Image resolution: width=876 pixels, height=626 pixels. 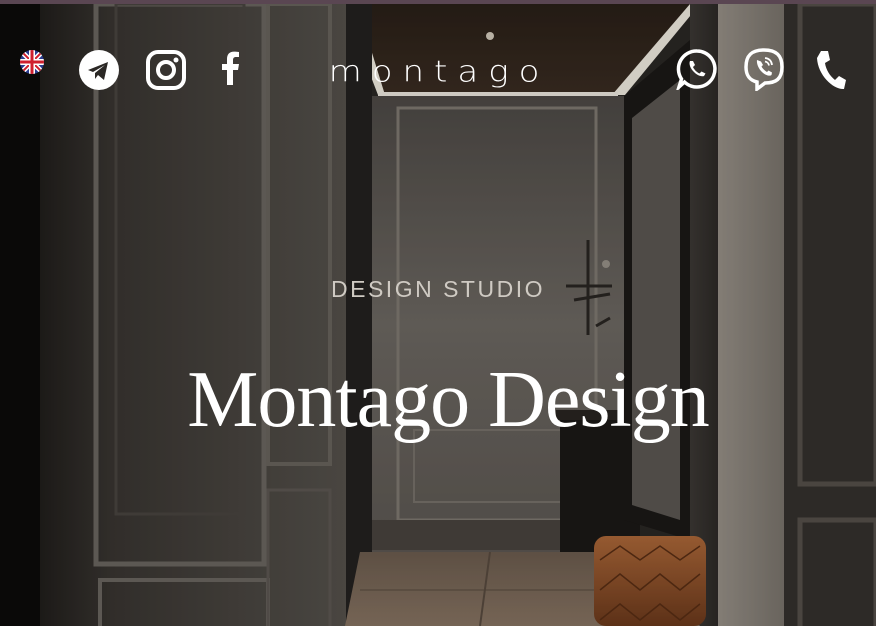 I want to click on hero-title: Montago Design, so click(x=448, y=400).